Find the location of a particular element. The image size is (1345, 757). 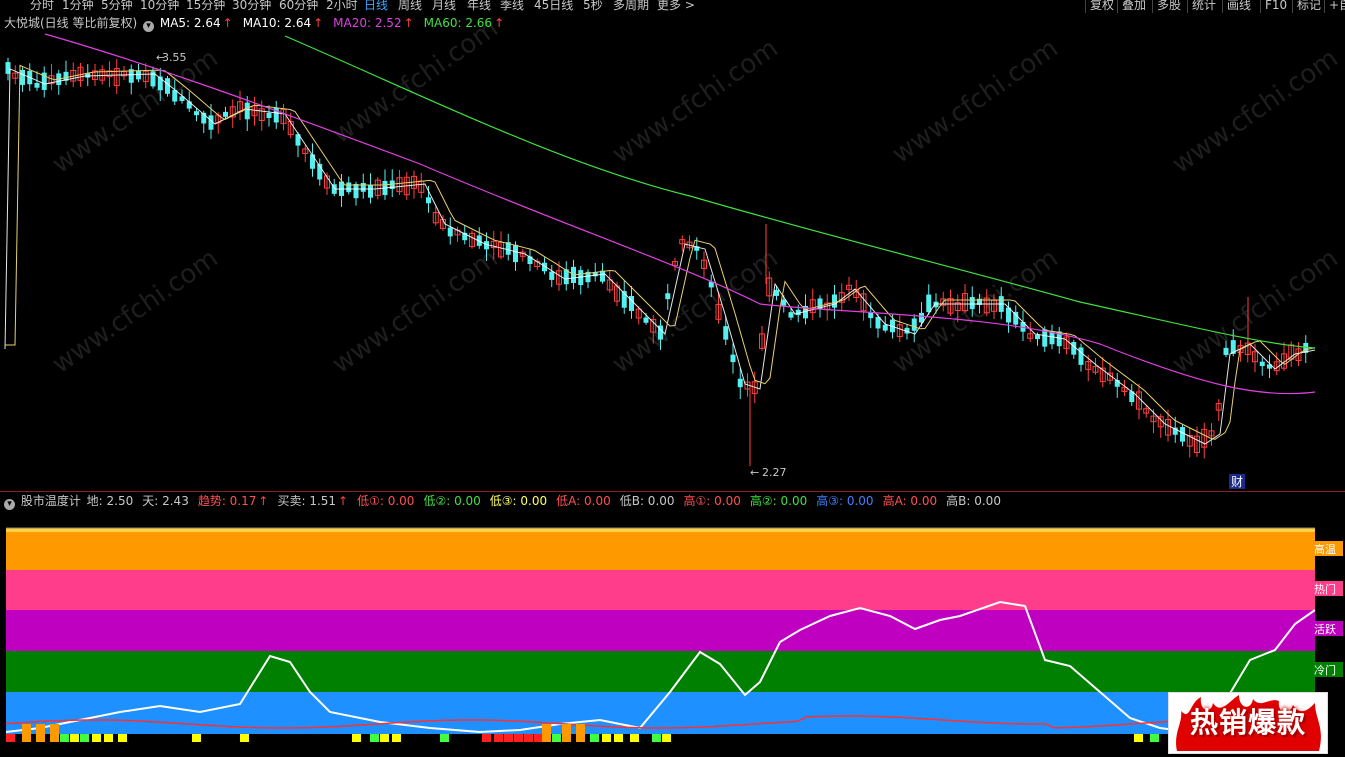

indicator-value-label: 低①: 0.00 is located at coordinates (386, 501).